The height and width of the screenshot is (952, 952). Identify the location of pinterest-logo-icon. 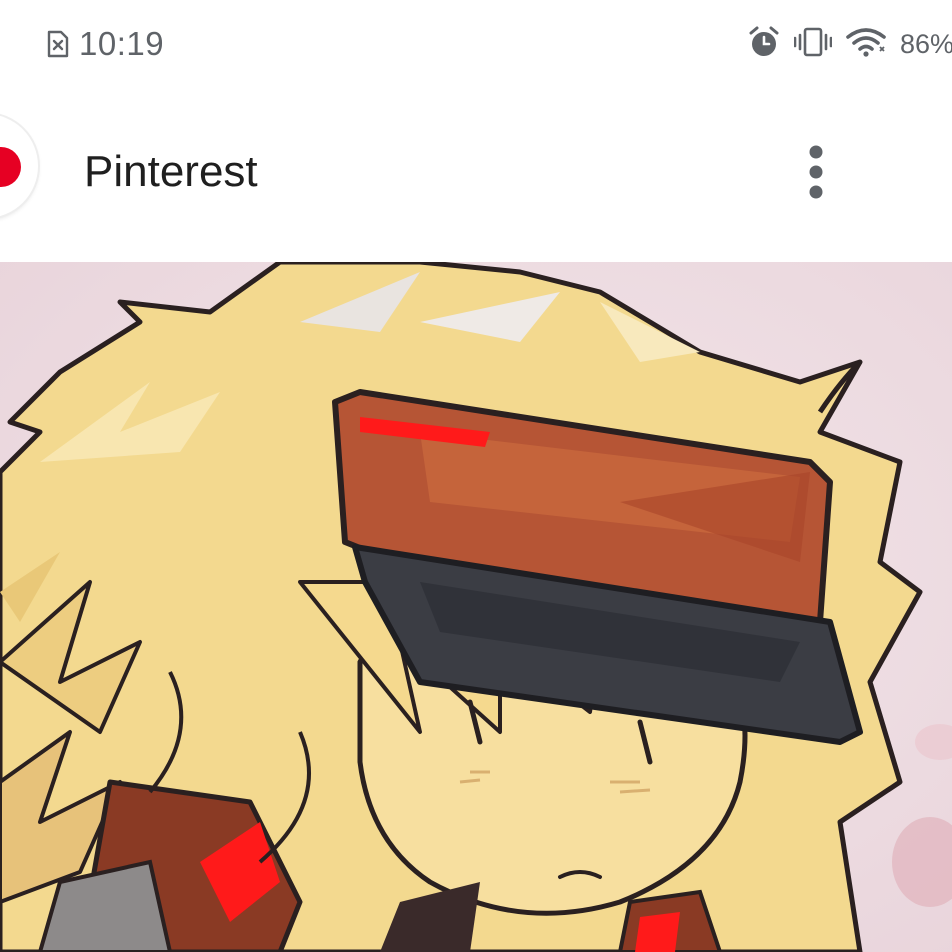
(19, 166).